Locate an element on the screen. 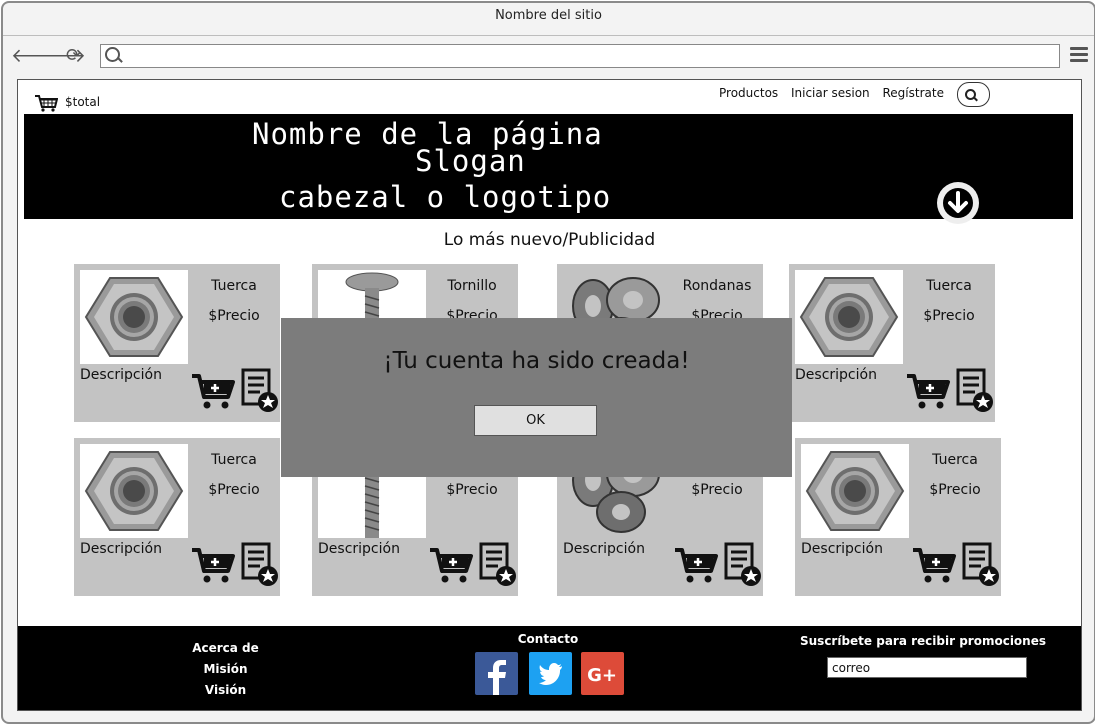  subscribe-label: Suscríbete para recibir promociones is located at coordinates (922, 641).